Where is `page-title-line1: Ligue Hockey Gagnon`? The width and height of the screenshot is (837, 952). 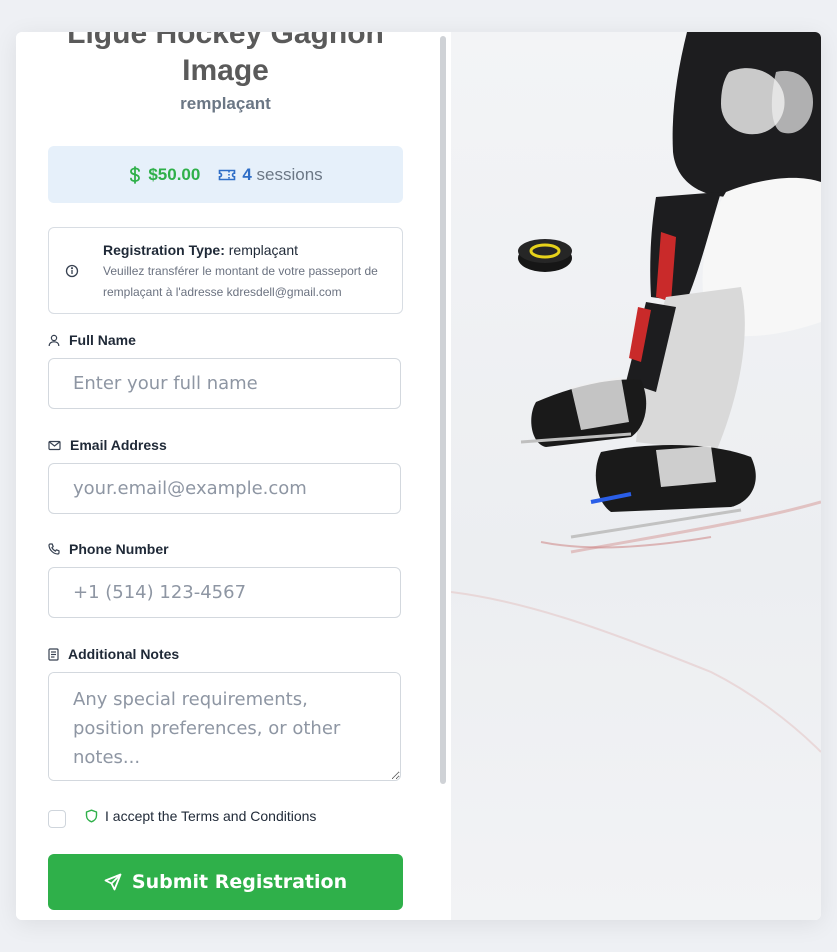 page-title-line1: Ligue Hockey Gagnon is located at coordinates (225, 41).